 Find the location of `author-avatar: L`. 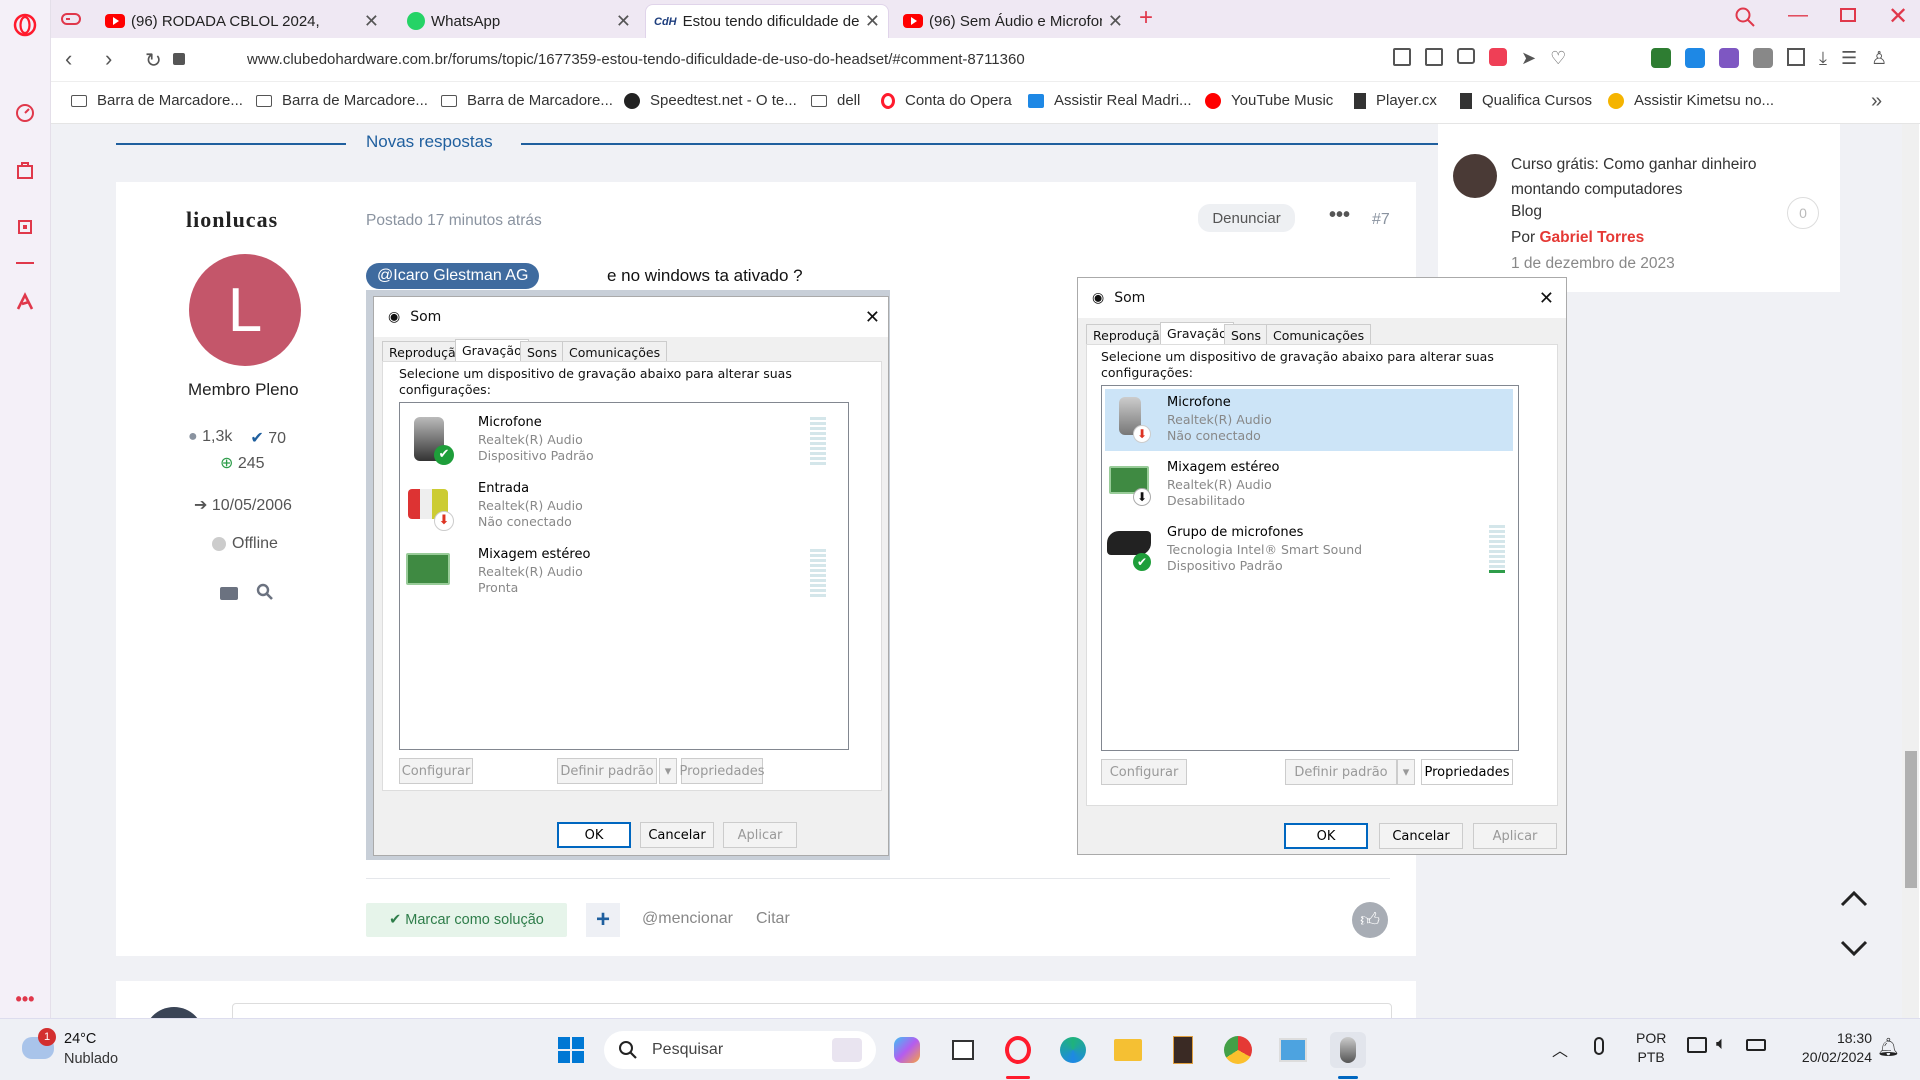

author-avatar: L is located at coordinates (245, 310).